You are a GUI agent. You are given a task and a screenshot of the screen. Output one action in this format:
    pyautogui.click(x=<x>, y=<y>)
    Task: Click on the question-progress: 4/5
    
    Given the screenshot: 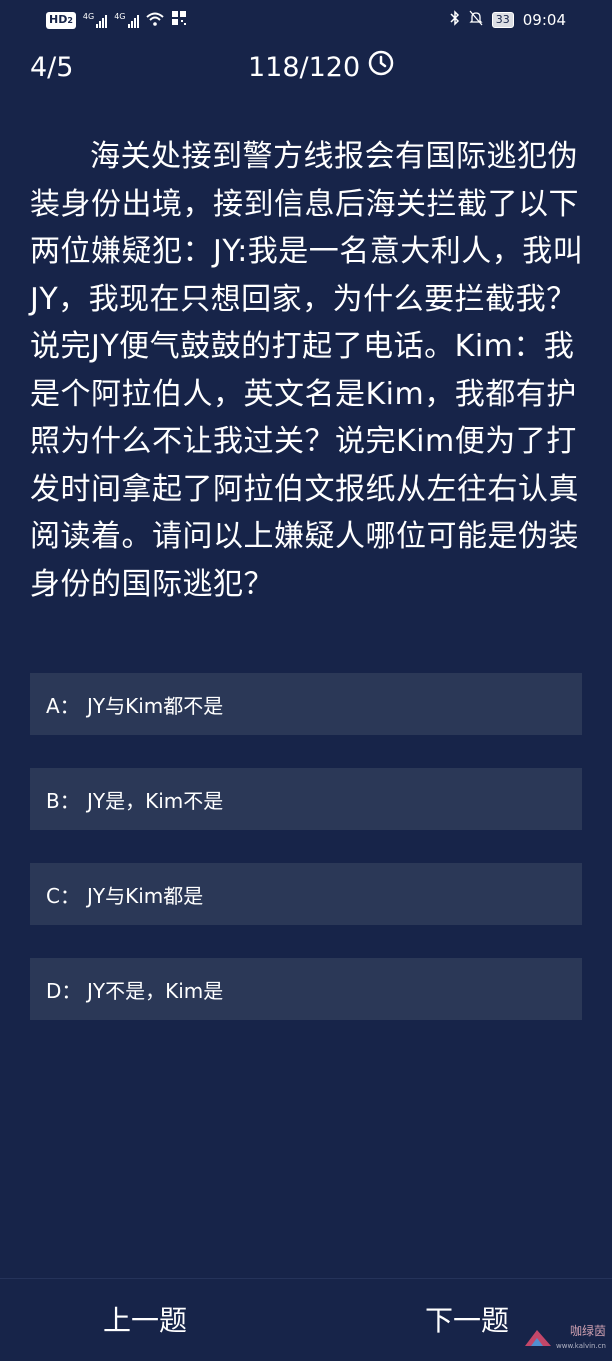 What is the action you would take?
    pyautogui.click(x=52, y=67)
    